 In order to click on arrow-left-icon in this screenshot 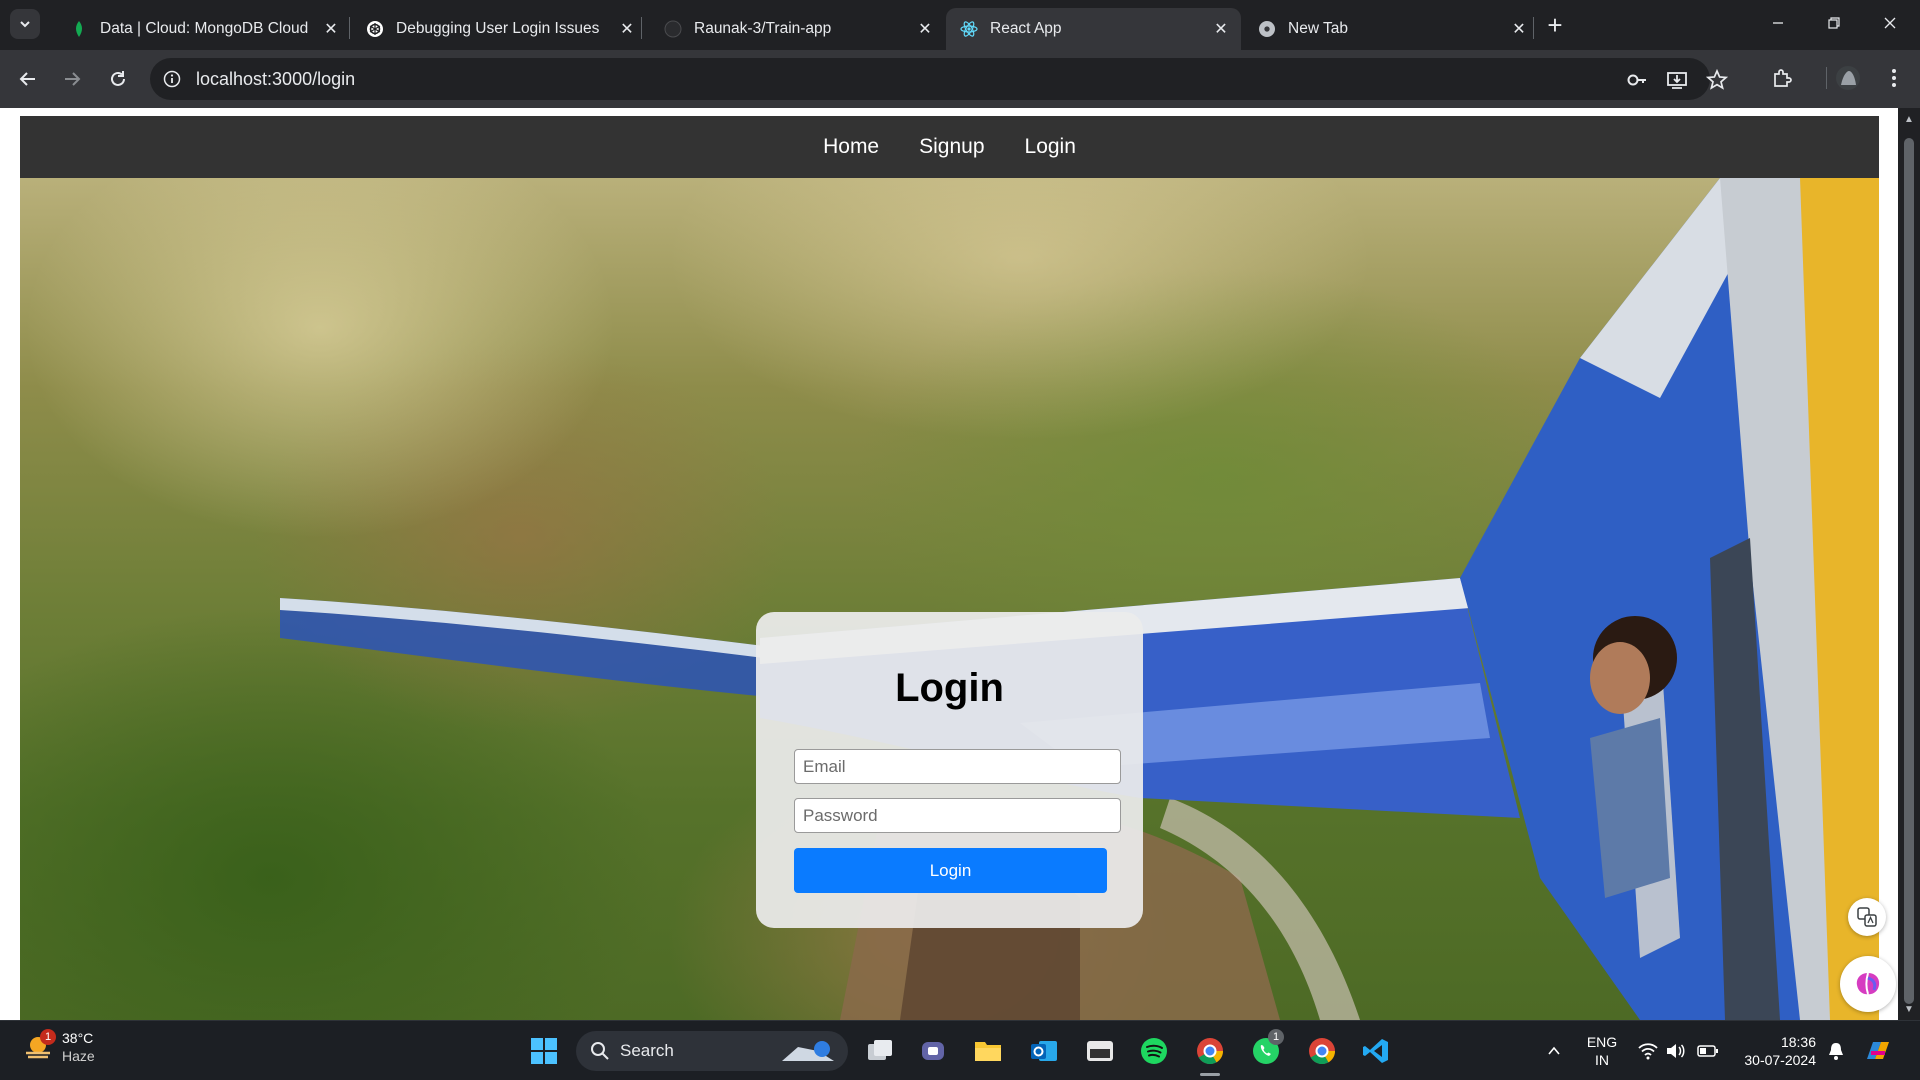, I will do `click(27, 79)`.